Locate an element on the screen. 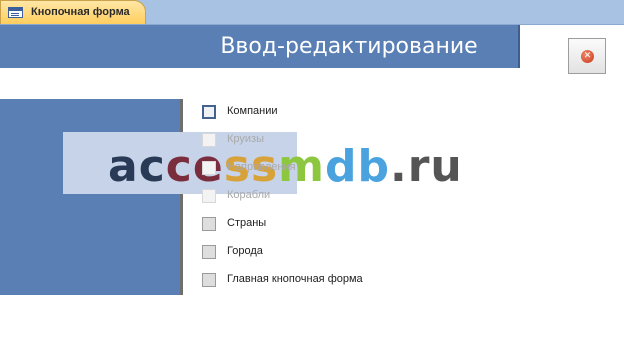 The image size is (624, 342). menu-item-label: Страны is located at coordinates (247, 223).